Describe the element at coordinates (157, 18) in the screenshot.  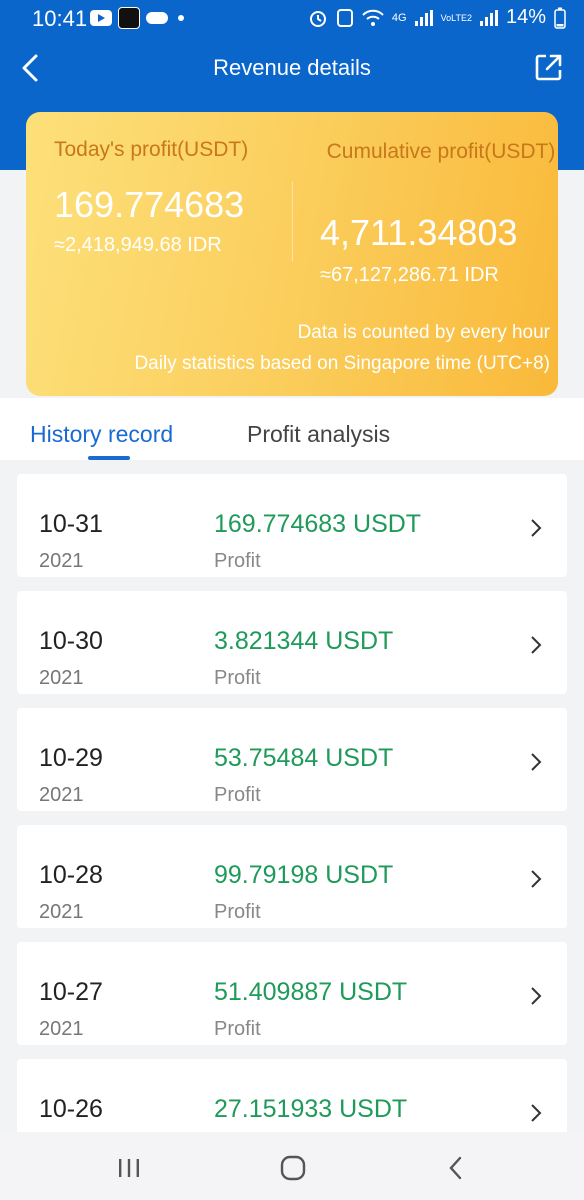
I see `cloud-icon` at that location.